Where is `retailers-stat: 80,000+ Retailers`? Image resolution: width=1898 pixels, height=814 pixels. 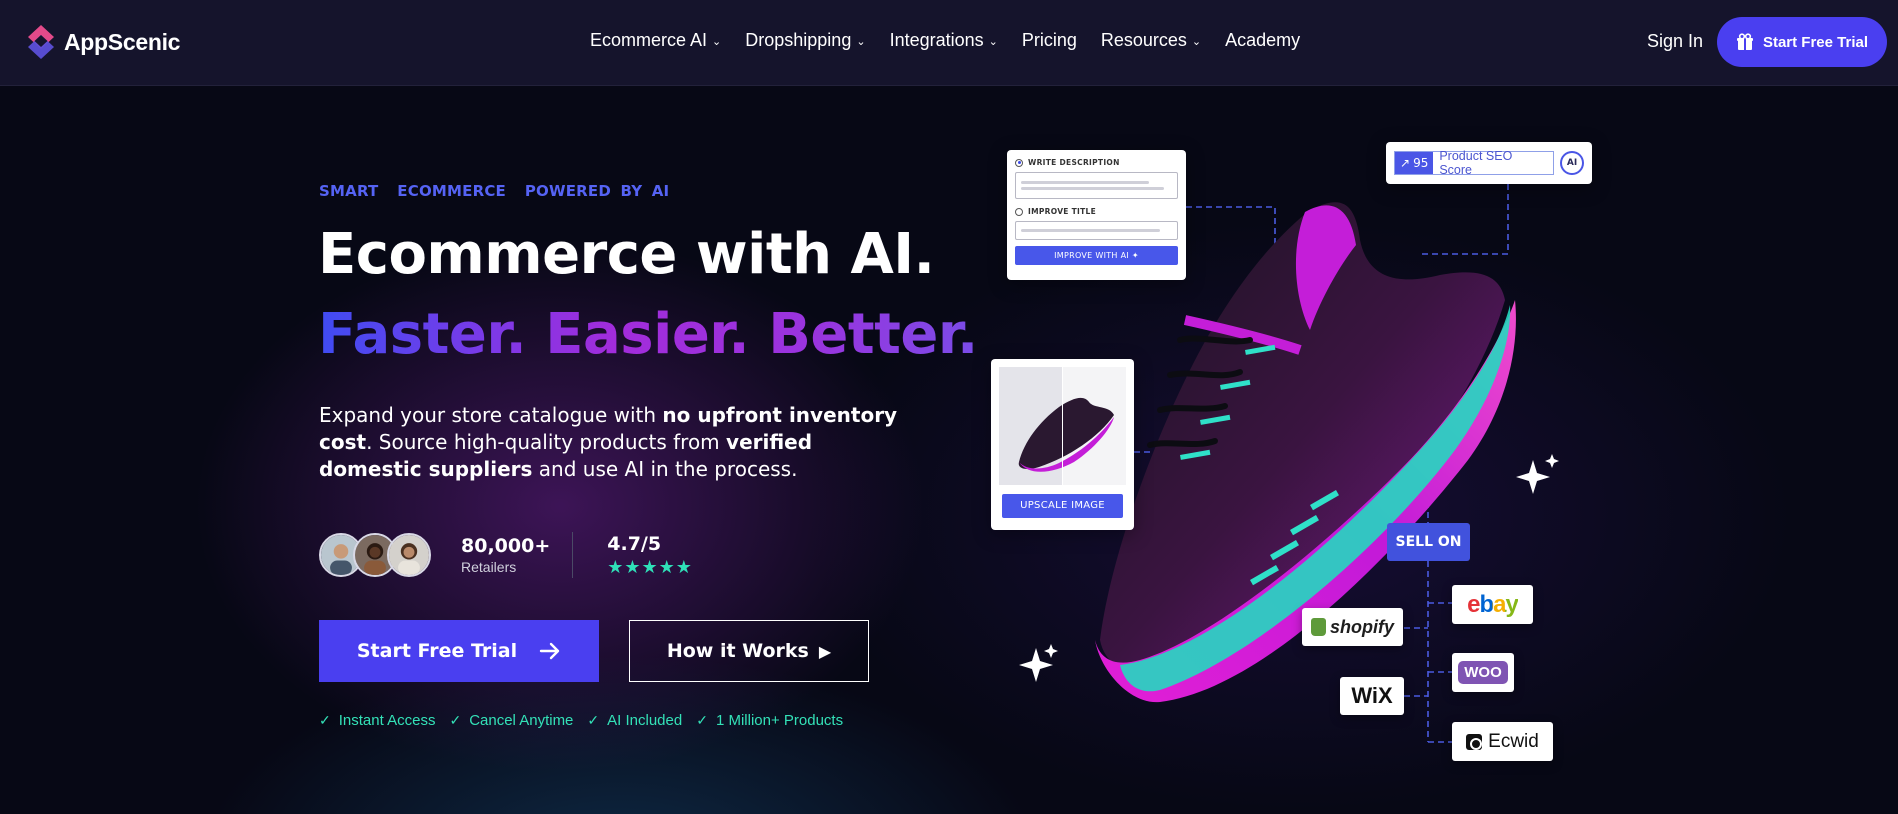
retailers-stat: 80,000+ Retailers is located at coordinates (505, 555).